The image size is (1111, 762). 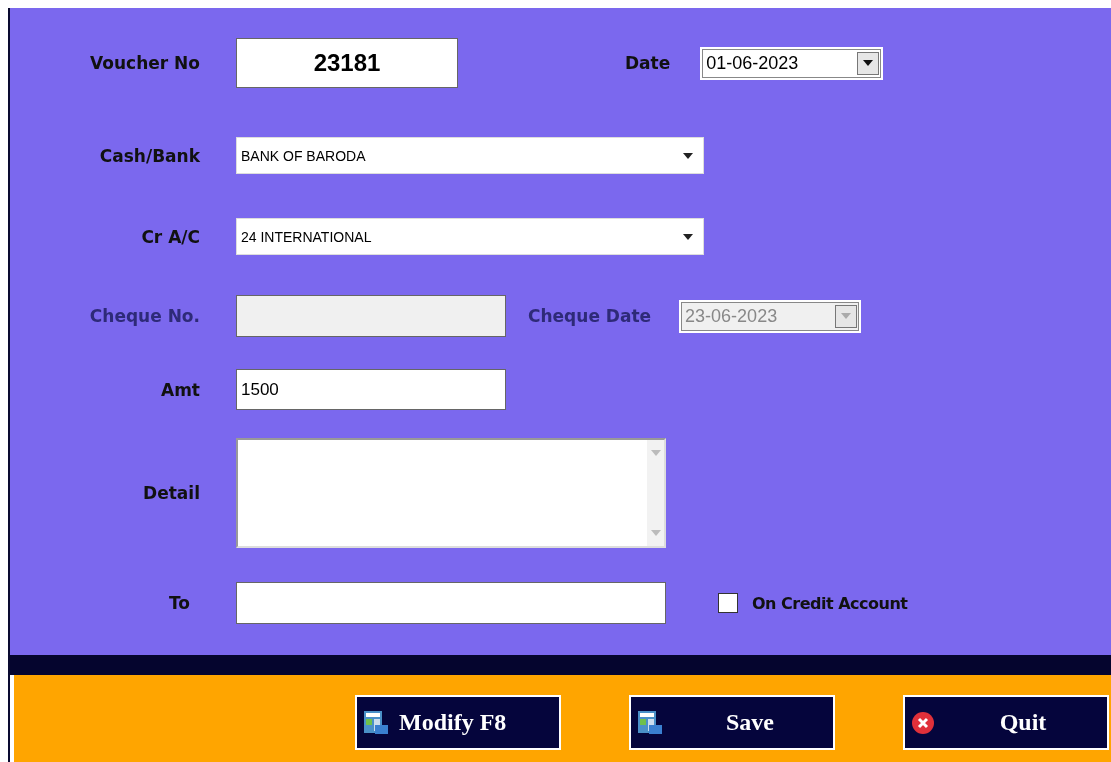 I want to click on voucher-number-field: 23181, so click(x=347, y=63).